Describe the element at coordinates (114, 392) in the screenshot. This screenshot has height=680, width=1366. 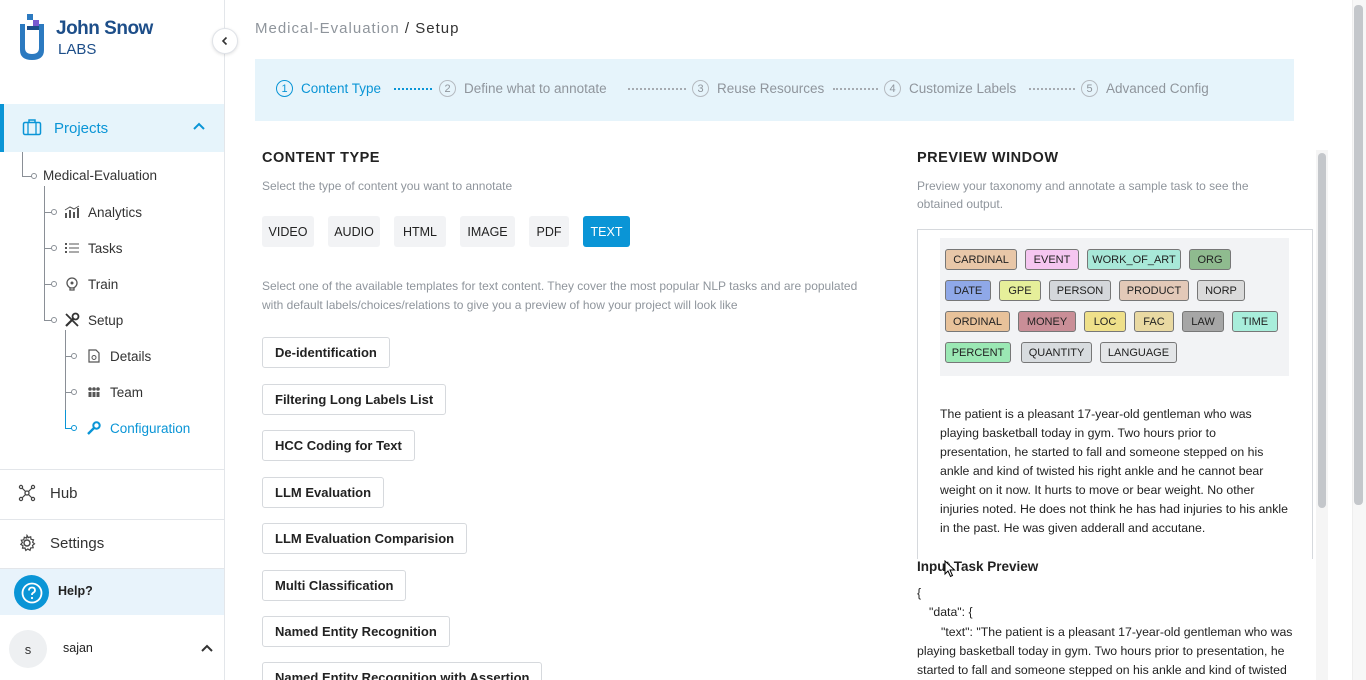
I see `sidebar-item-team: Team` at that location.